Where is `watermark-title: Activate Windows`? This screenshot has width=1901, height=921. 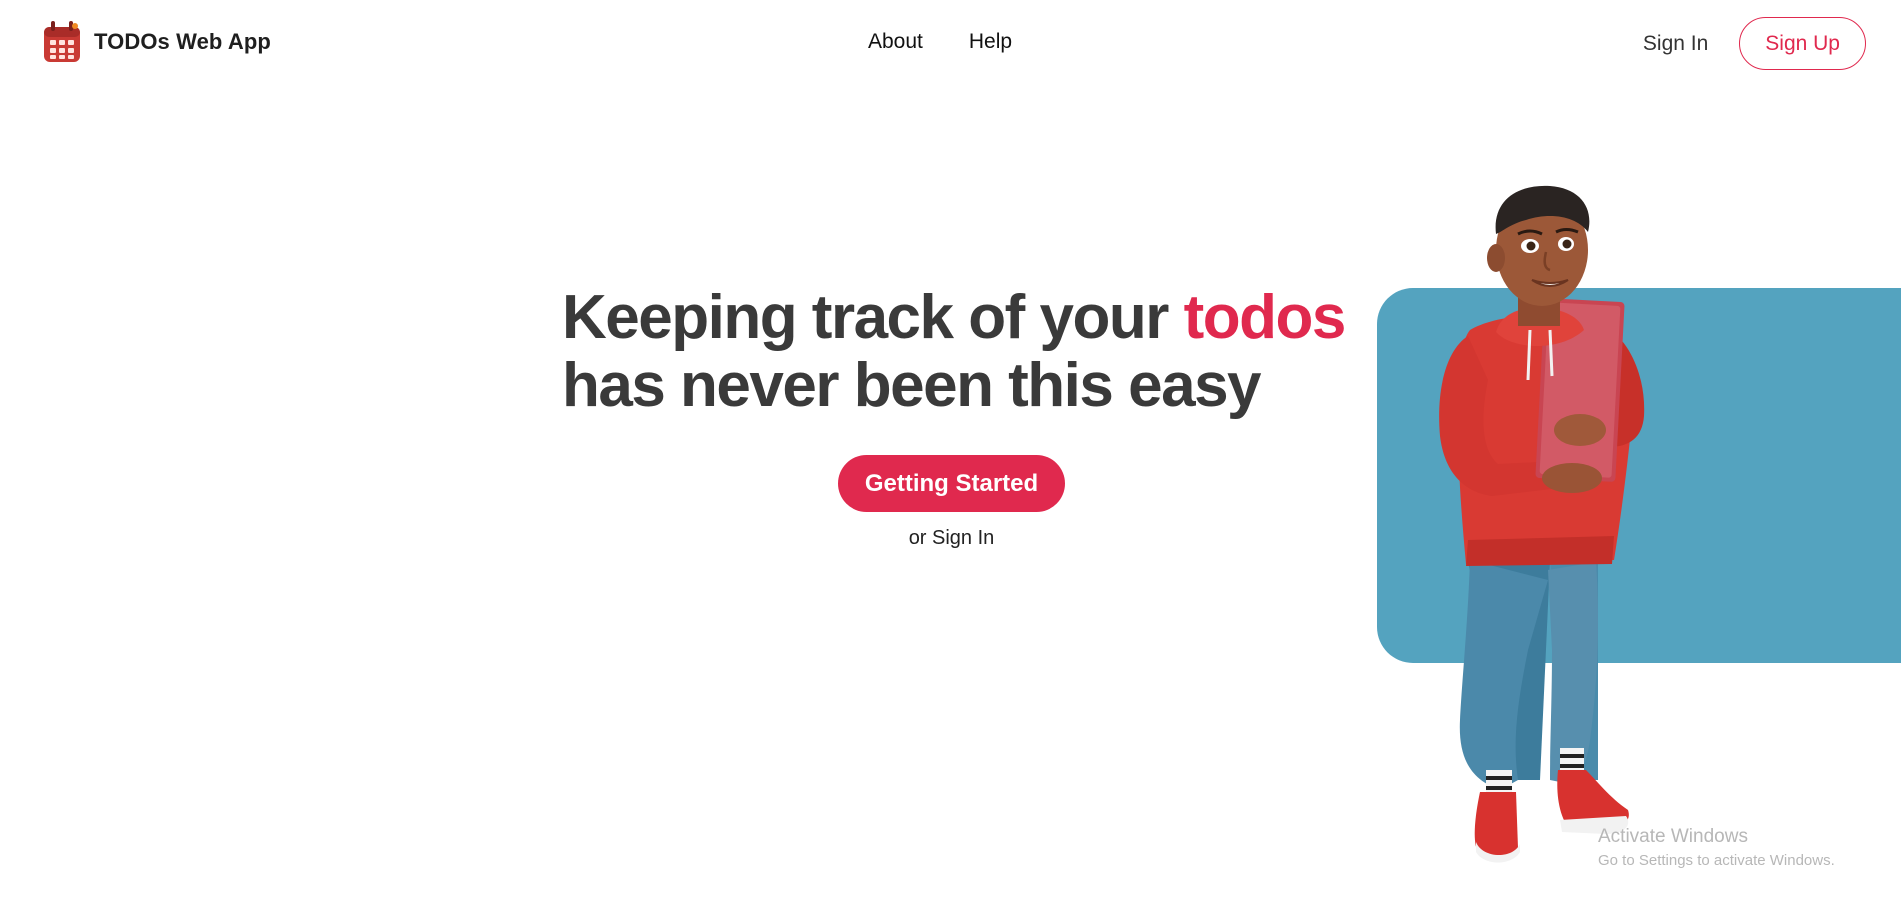
watermark-title: Activate Windows is located at coordinates (1673, 836).